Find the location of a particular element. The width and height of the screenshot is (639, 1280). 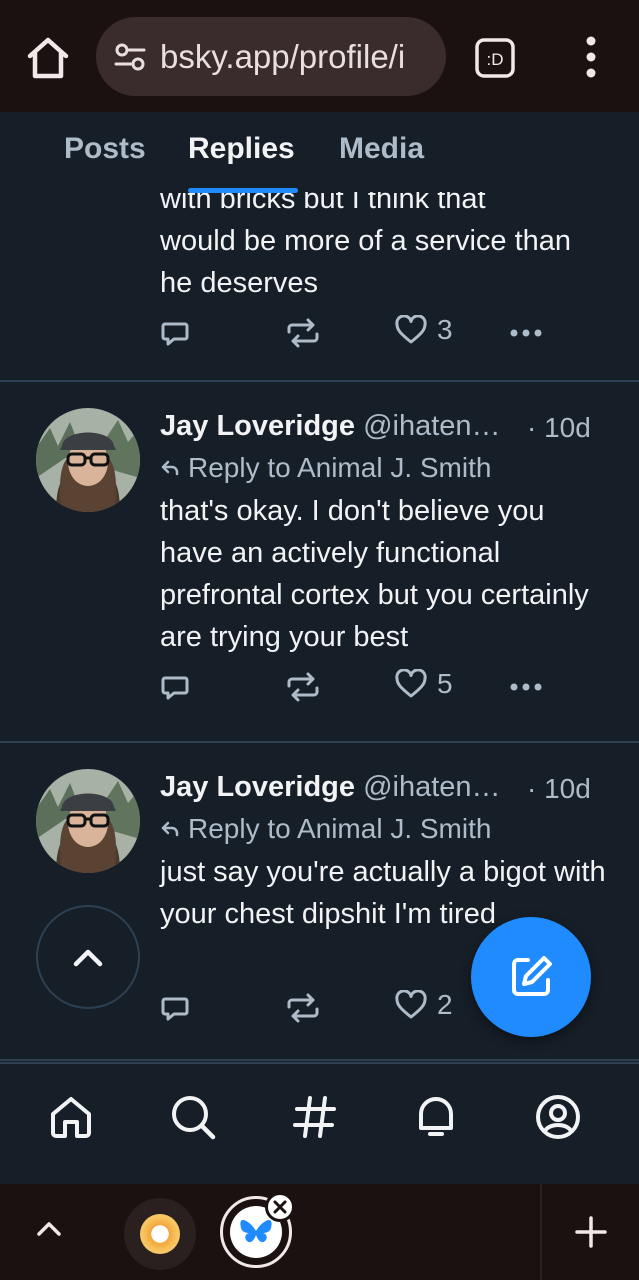

compose-icon is located at coordinates (532, 976).